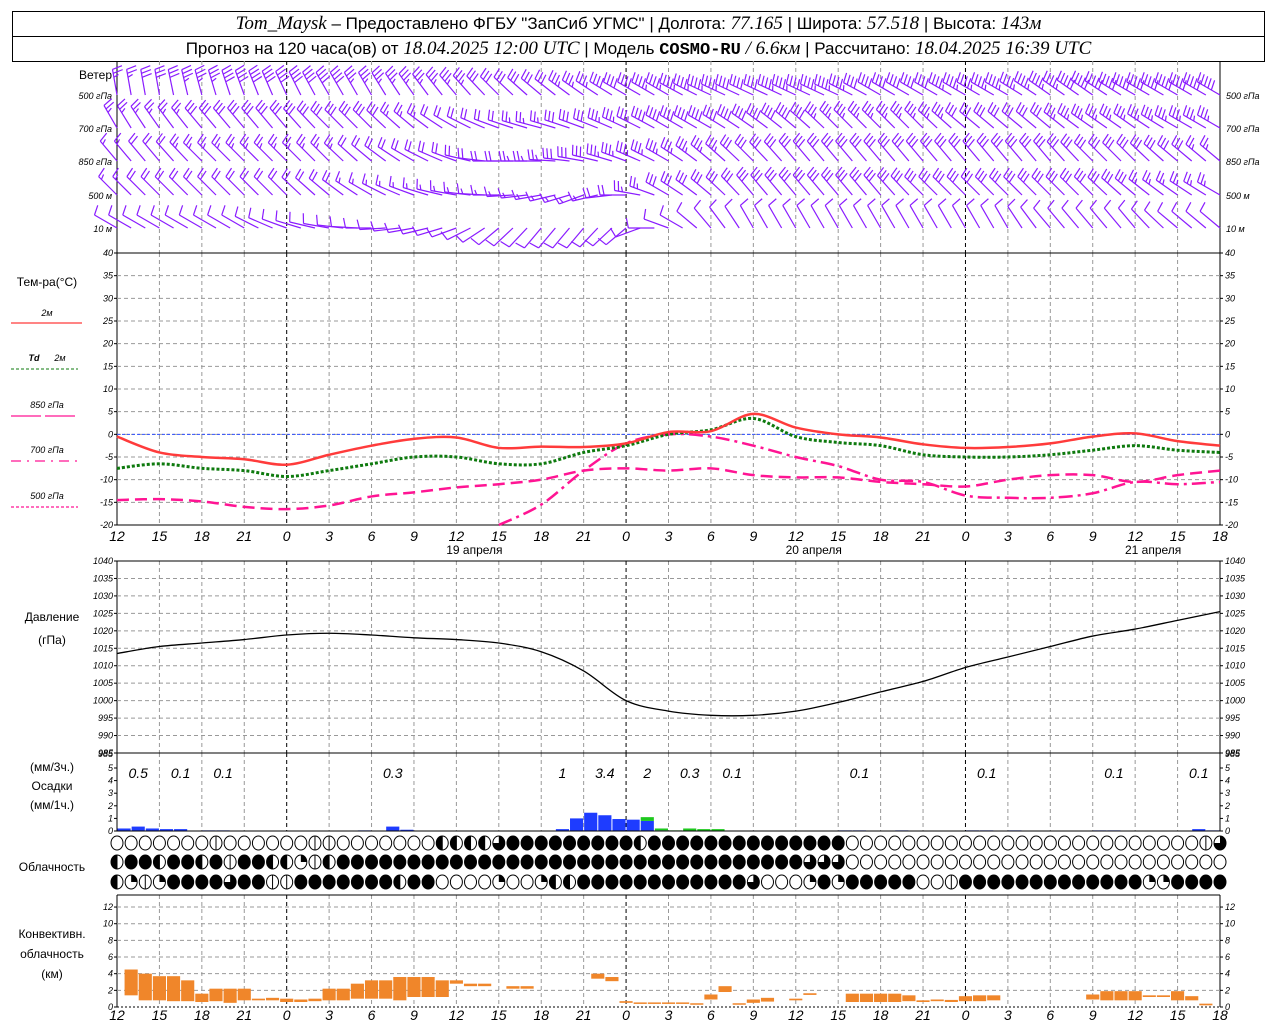 The width and height of the screenshot is (1280, 1024). I want to click on snow-bar, so click(647, 819).